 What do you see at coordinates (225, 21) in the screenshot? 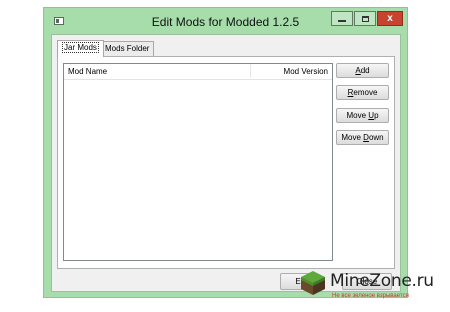
I see `title-bar: Edit Mods for Modded 1.2.5 x` at bounding box center [225, 21].